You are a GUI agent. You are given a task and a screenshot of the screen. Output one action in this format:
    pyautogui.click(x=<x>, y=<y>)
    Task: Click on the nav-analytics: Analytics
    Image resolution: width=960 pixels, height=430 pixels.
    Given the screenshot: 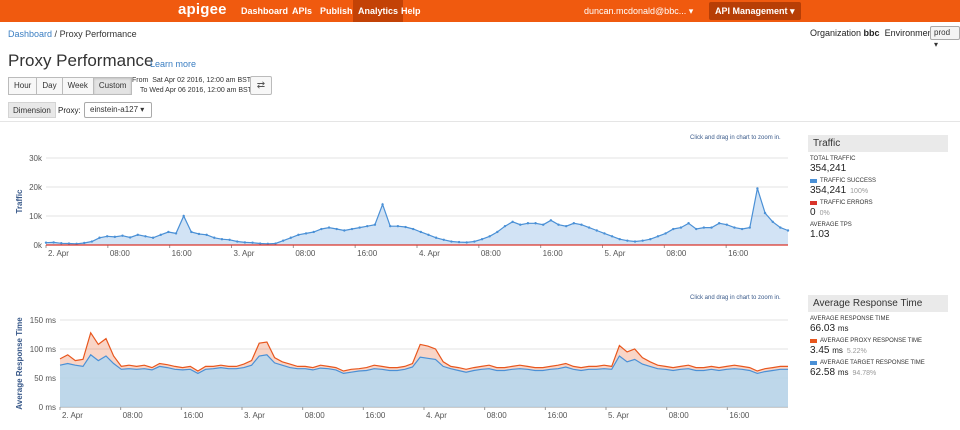 What is the action you would take?
    pyautogui.click(x=378, y=11)
    